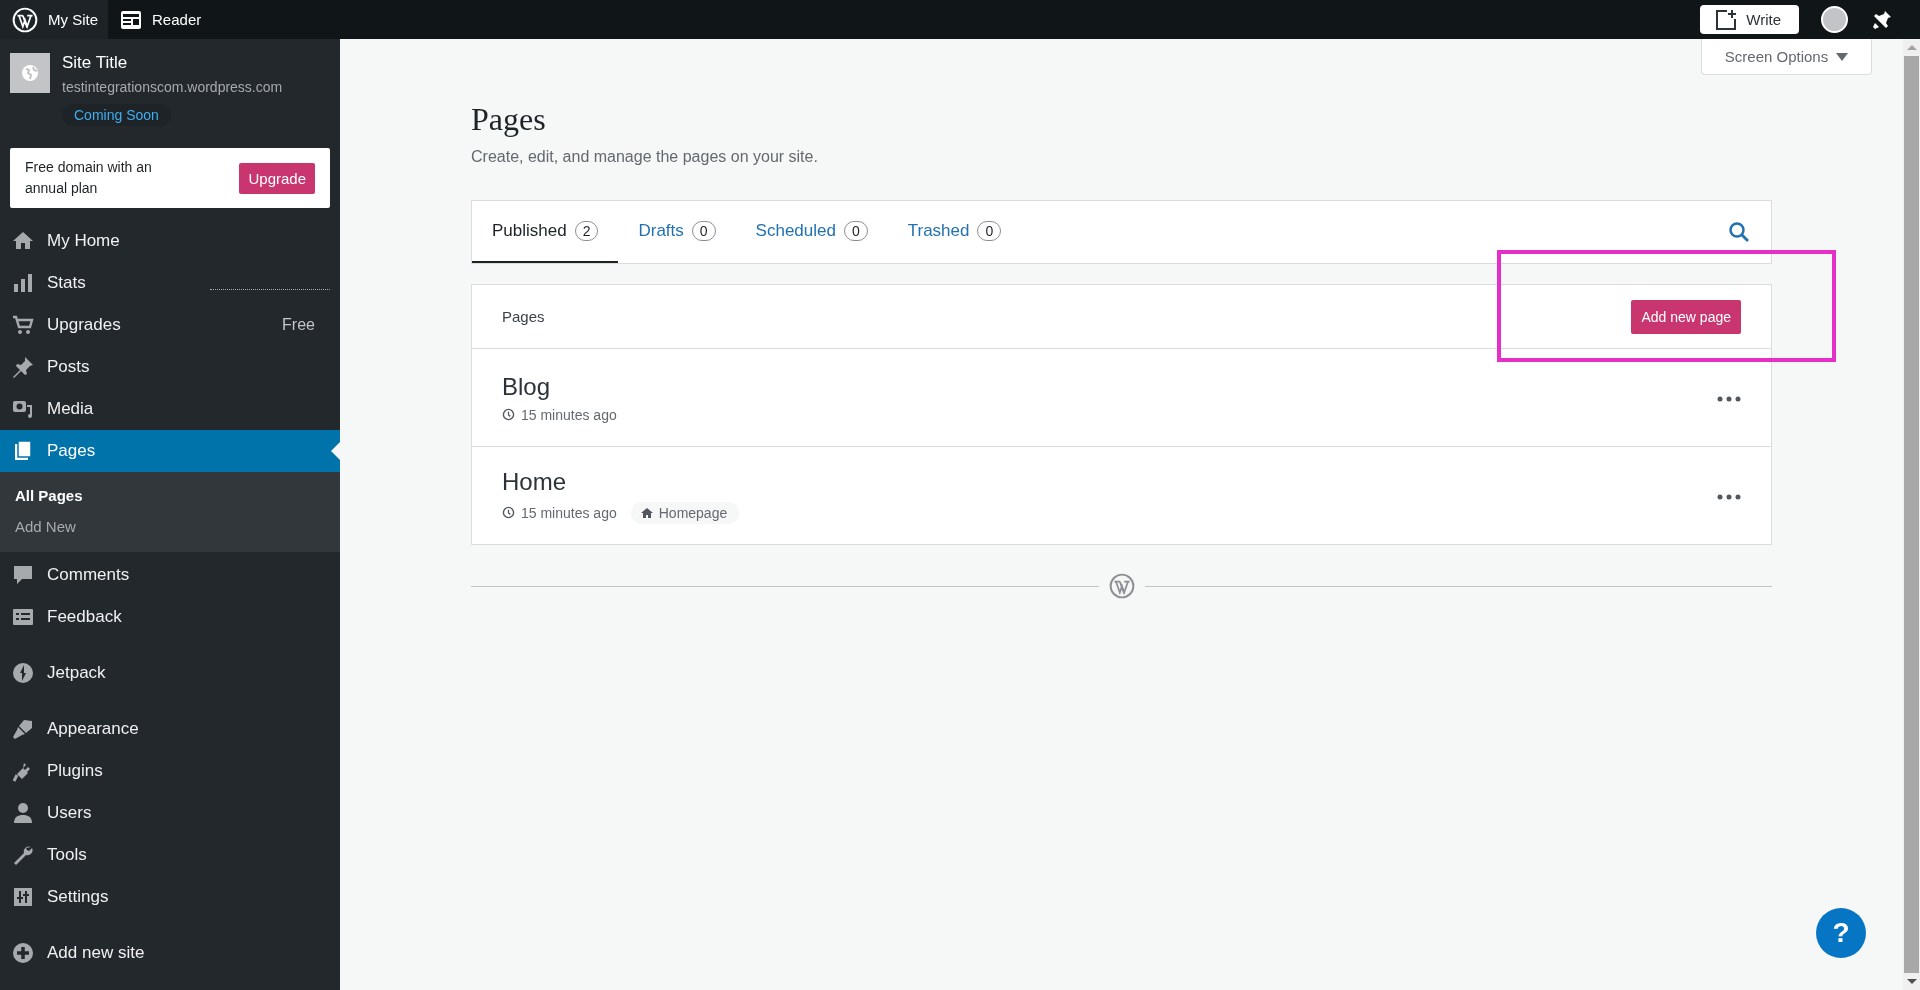 This screenshot has width=1920, height=990. What do you see at coordinates (508, 119) in the screenshot?
I see `page-title: Pages` at bounding box center [508, 119].